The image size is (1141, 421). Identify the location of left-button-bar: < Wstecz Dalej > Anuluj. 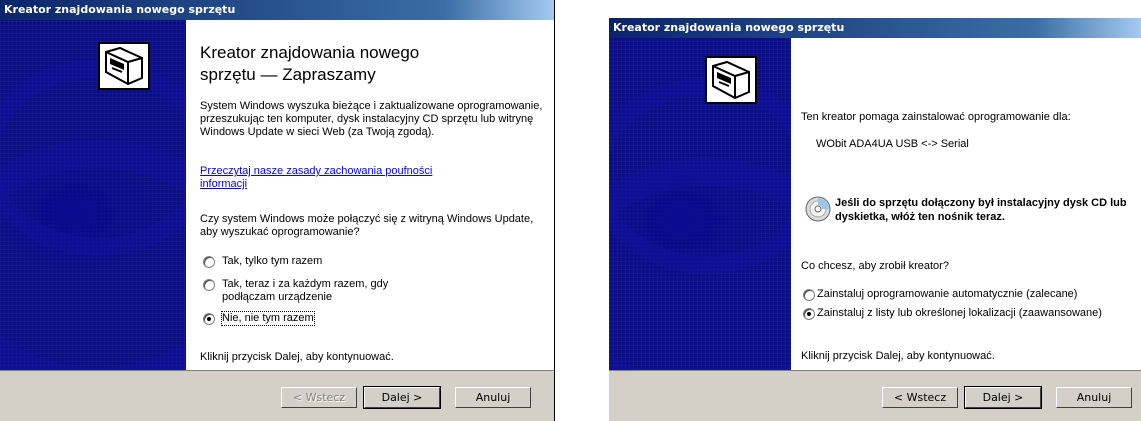
(277, 395).